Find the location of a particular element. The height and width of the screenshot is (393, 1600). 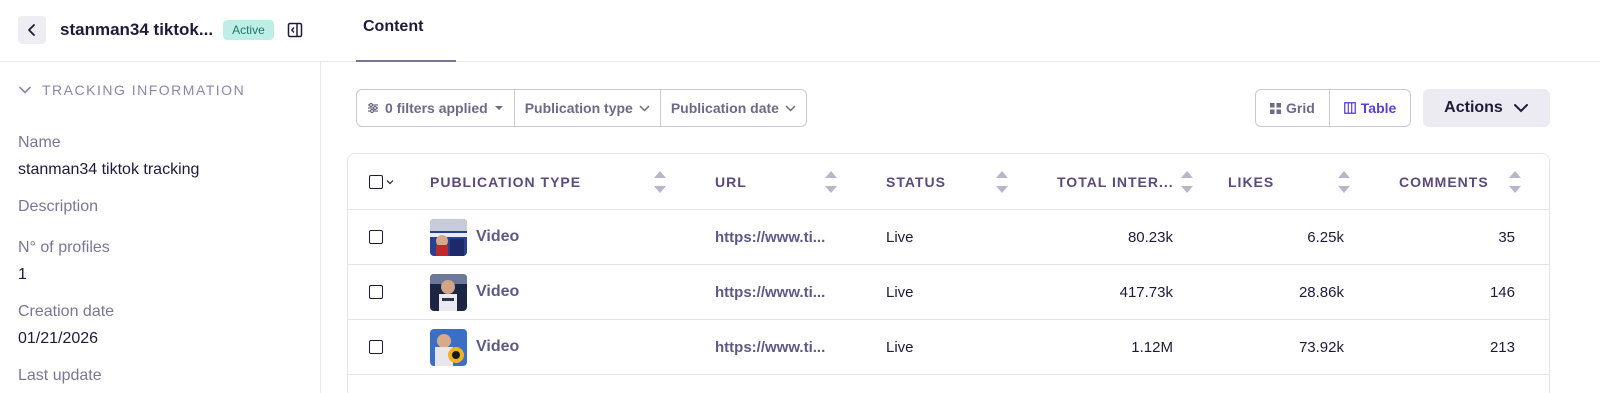

view-toggle: Grid Table is located at coordinates (1333, 108).